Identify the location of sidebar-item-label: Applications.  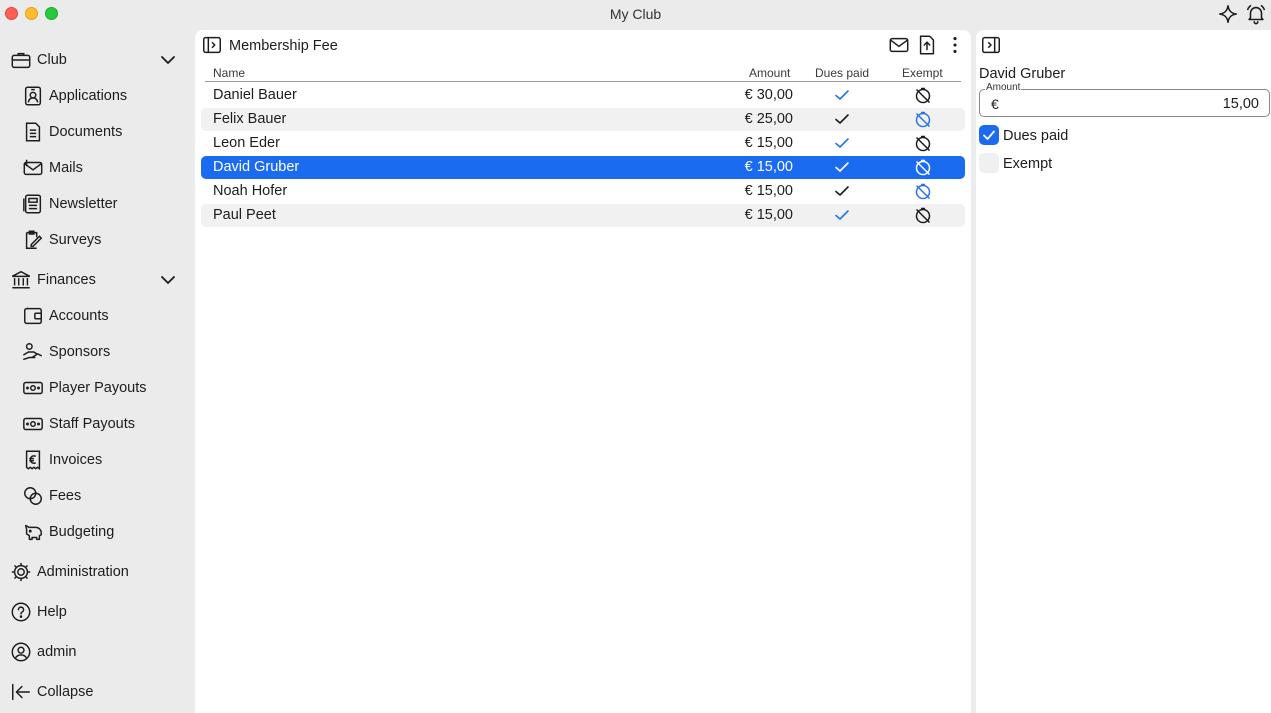
(88, 96).